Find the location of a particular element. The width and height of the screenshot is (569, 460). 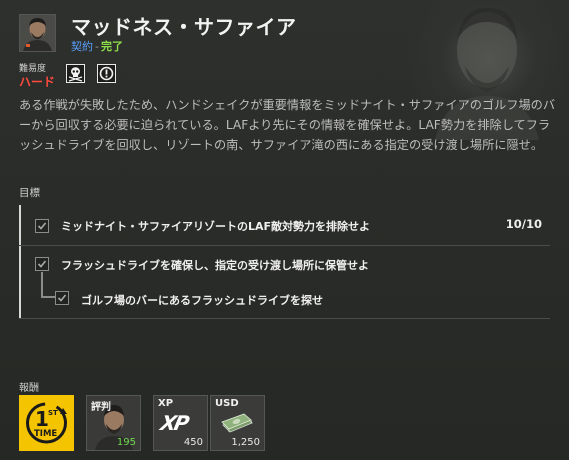

mission-avatar is located at coordinates (37, 33).